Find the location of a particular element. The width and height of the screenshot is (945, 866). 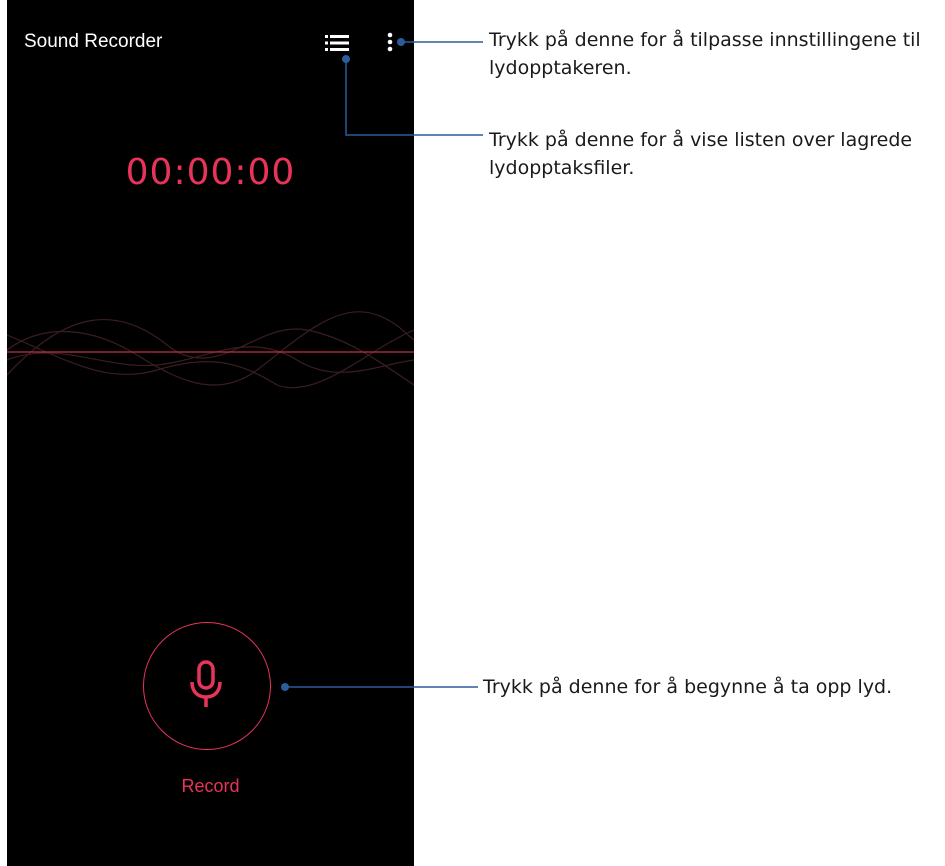

callout-dot-record is located at coordinates (285, 687).